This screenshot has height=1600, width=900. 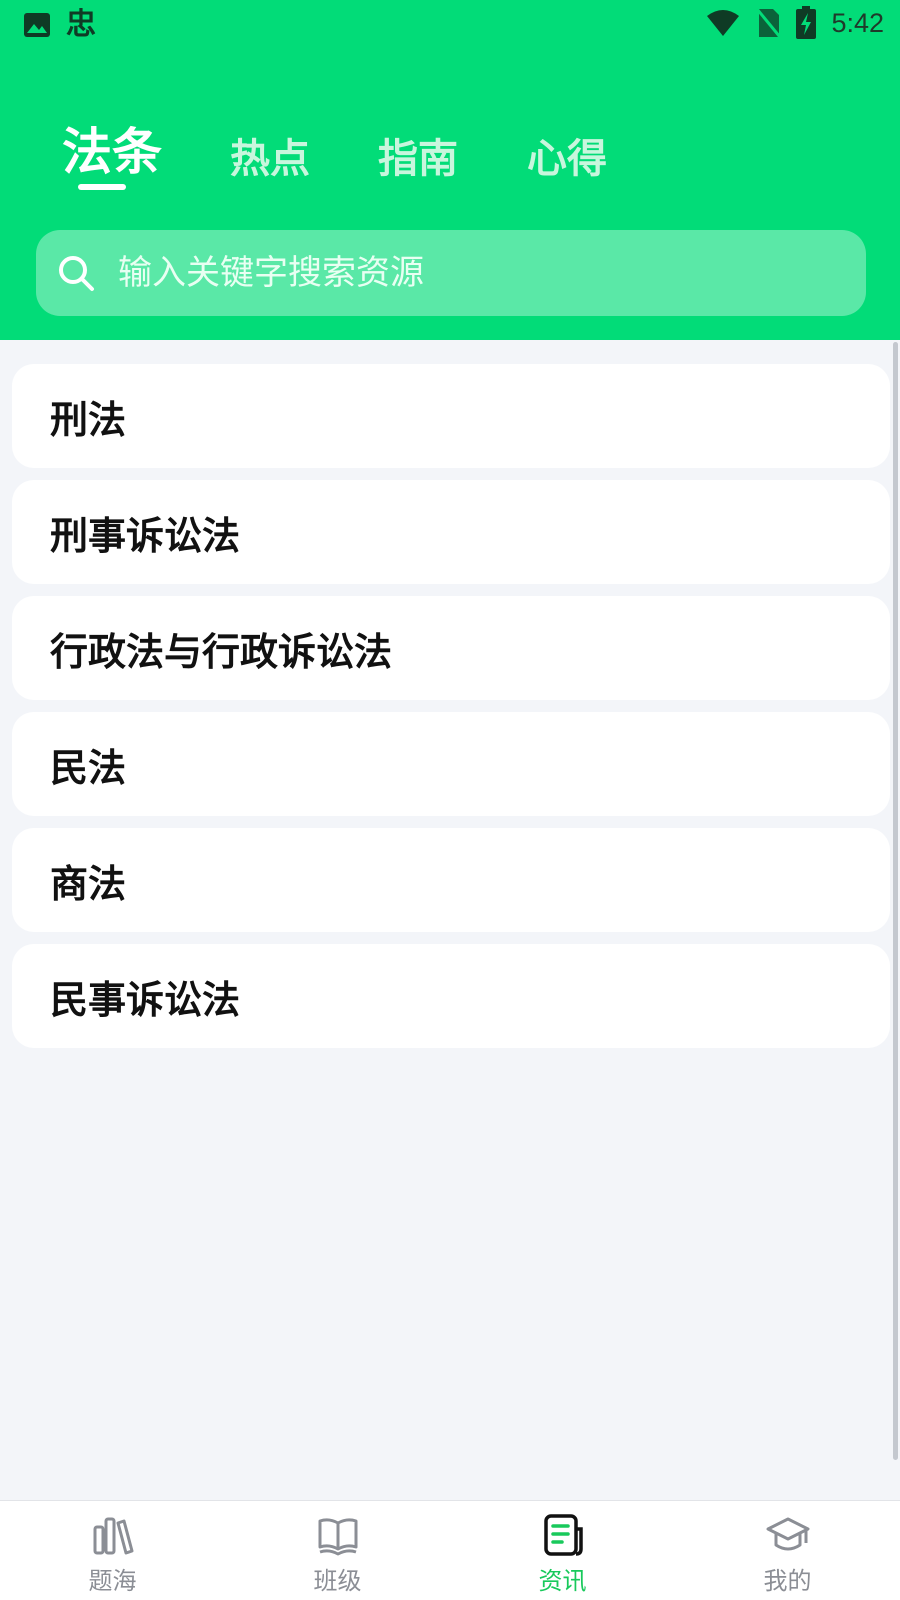 I want to click on active-tab-indicator, so click(x=102, y=187).